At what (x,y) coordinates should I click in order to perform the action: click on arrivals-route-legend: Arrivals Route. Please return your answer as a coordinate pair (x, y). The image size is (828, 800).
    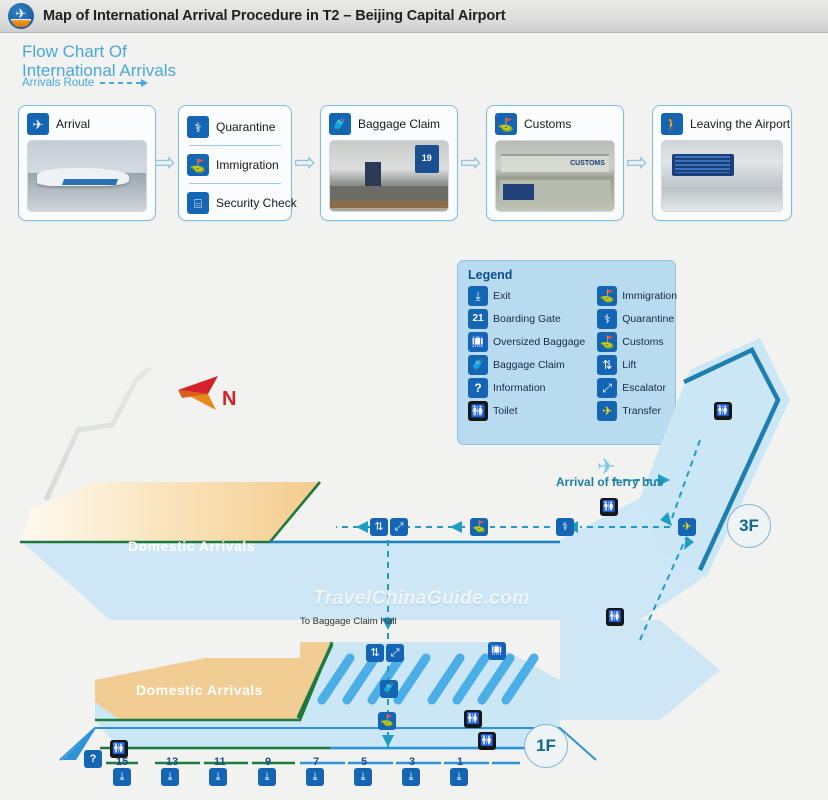
    Looking at the image, I should click on (85, 83).